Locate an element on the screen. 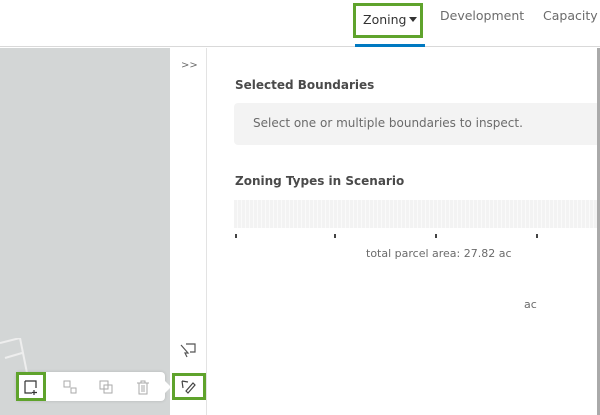  delete-button is located at coordinates (143, 387).